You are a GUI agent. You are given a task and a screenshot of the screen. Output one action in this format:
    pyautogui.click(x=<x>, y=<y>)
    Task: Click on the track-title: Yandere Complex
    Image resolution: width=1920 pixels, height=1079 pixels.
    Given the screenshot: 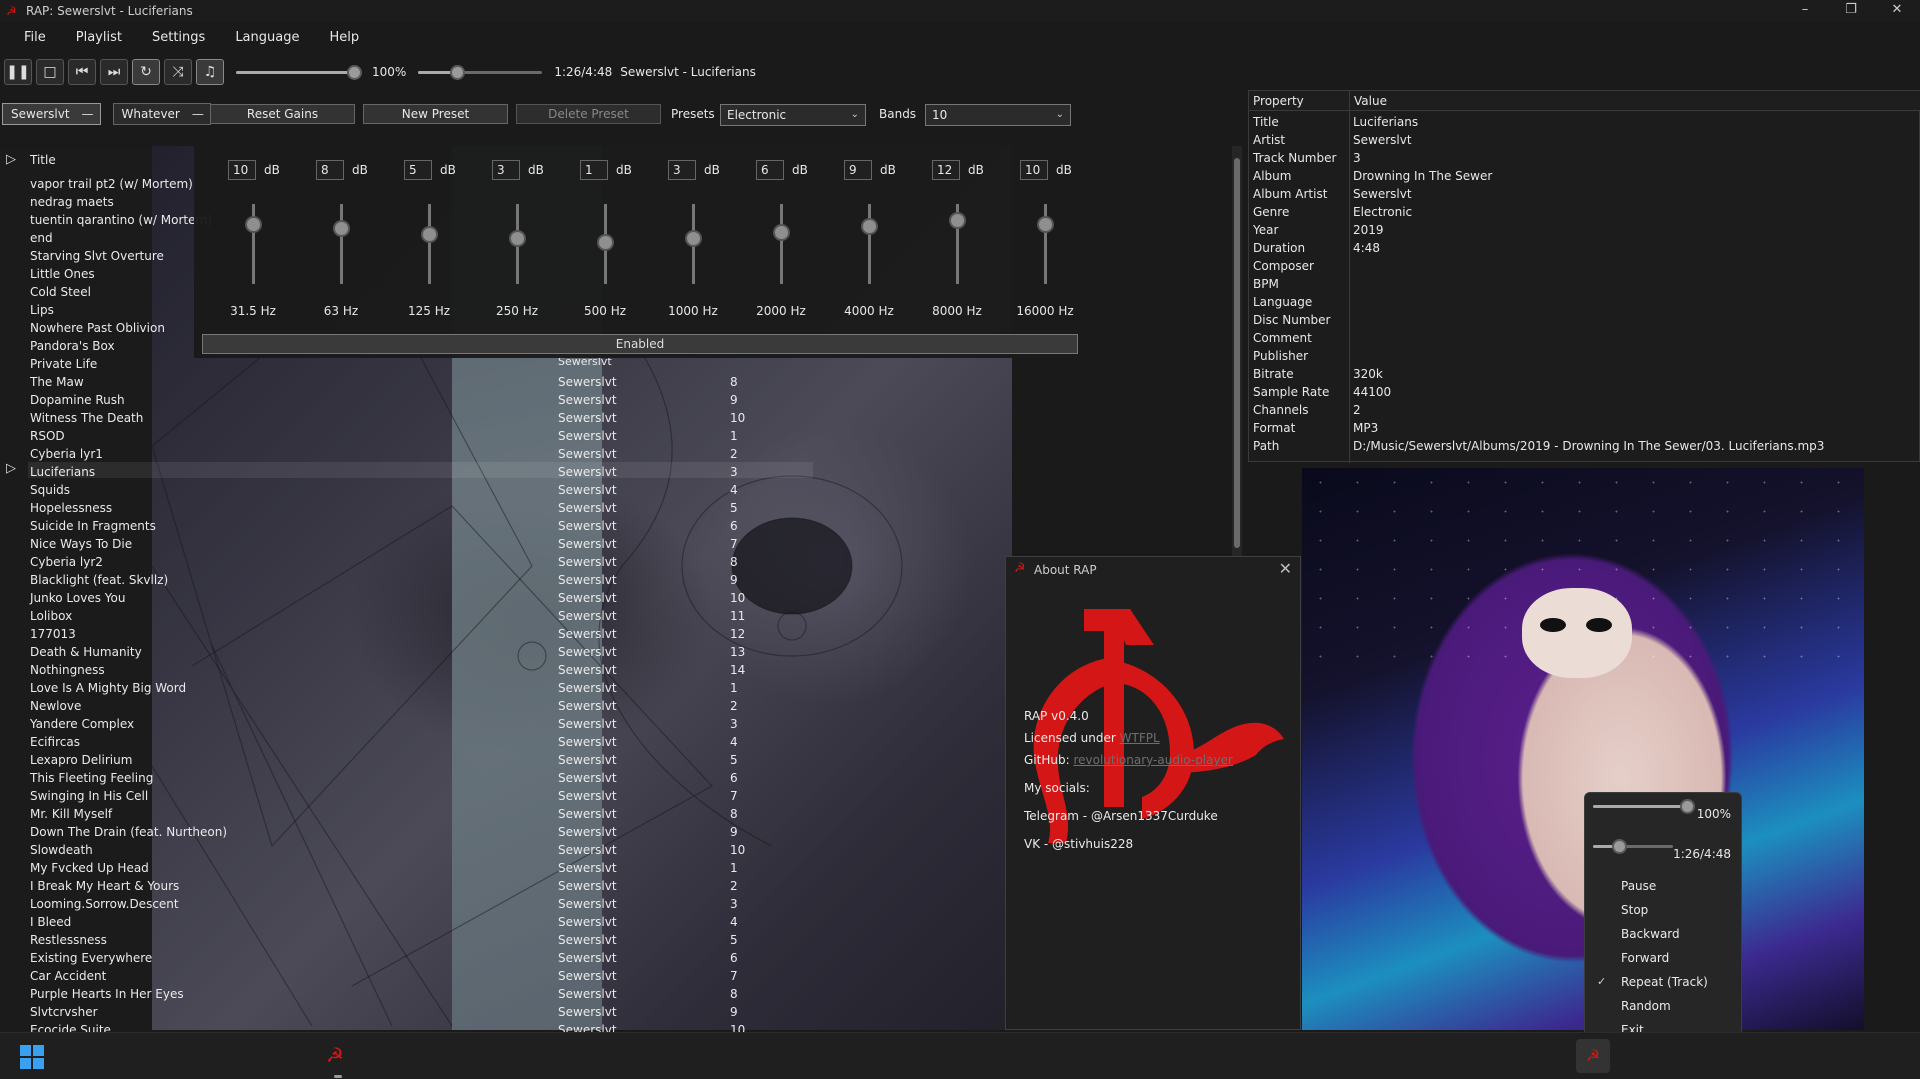 What is the action you would take?
    pyautogui.click(x=82, y=724)
    